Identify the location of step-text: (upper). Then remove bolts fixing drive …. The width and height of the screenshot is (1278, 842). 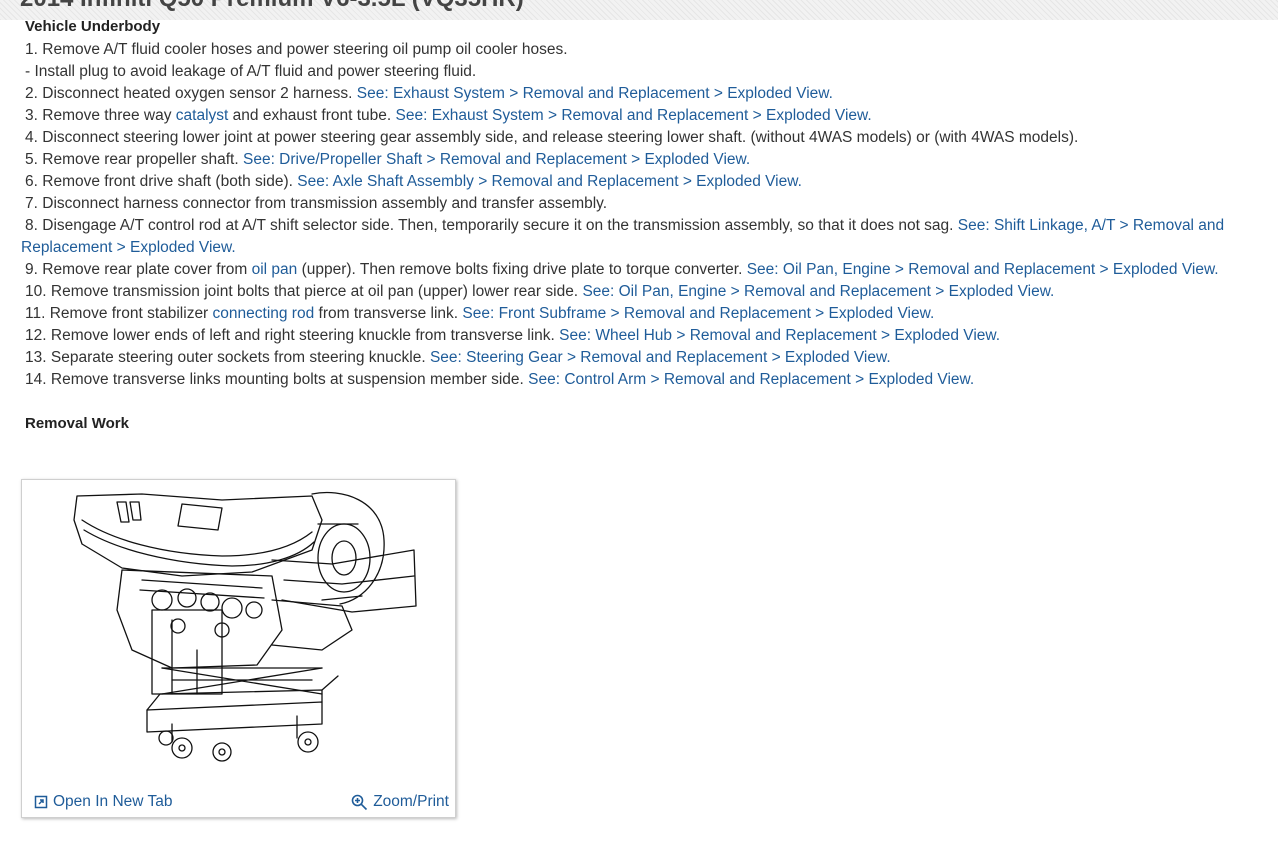
(522, 269).